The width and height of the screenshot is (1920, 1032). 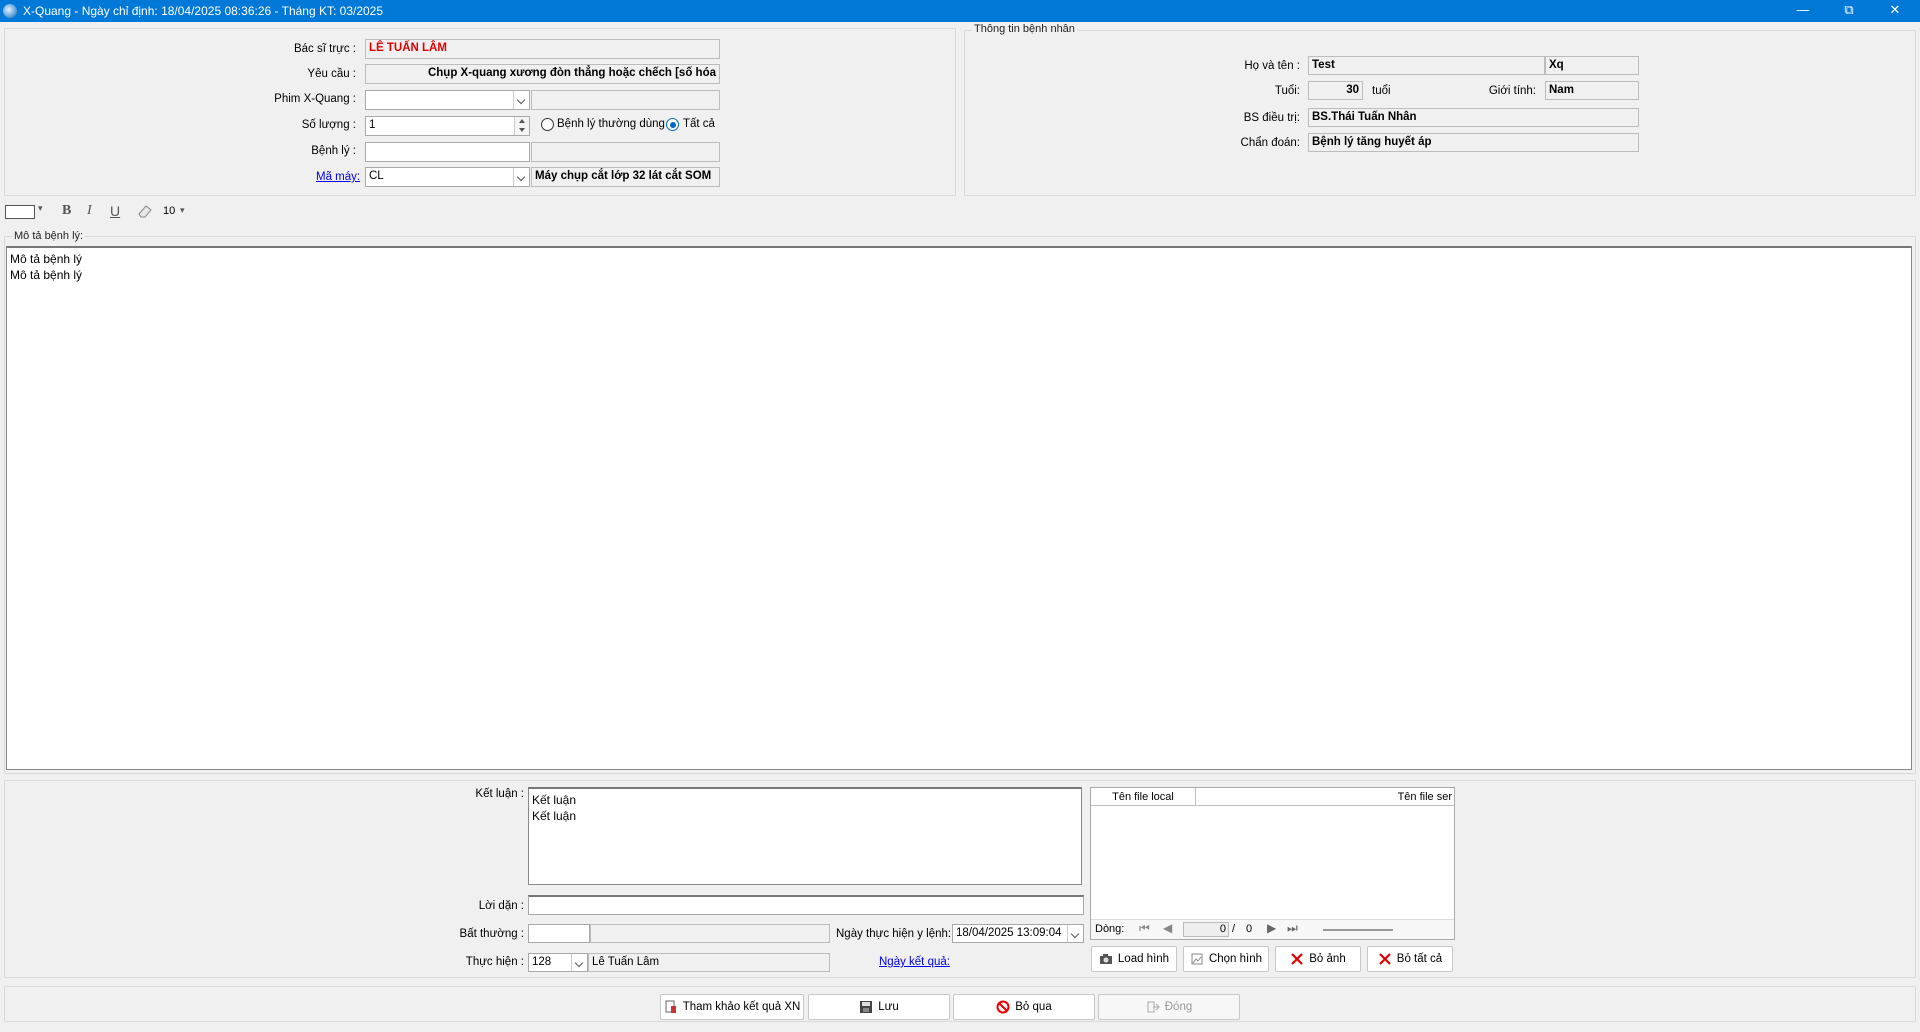 I want to click on tuoi-field: 30, so click(x=1335, y=90).